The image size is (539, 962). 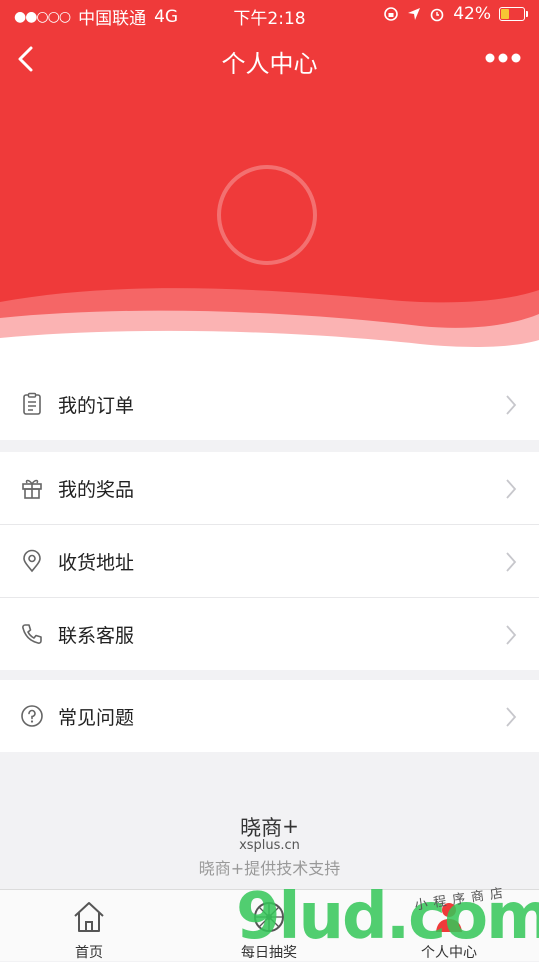 I want to click on menu-item-prizes: 我的奖品, so click(x=269, y=488).